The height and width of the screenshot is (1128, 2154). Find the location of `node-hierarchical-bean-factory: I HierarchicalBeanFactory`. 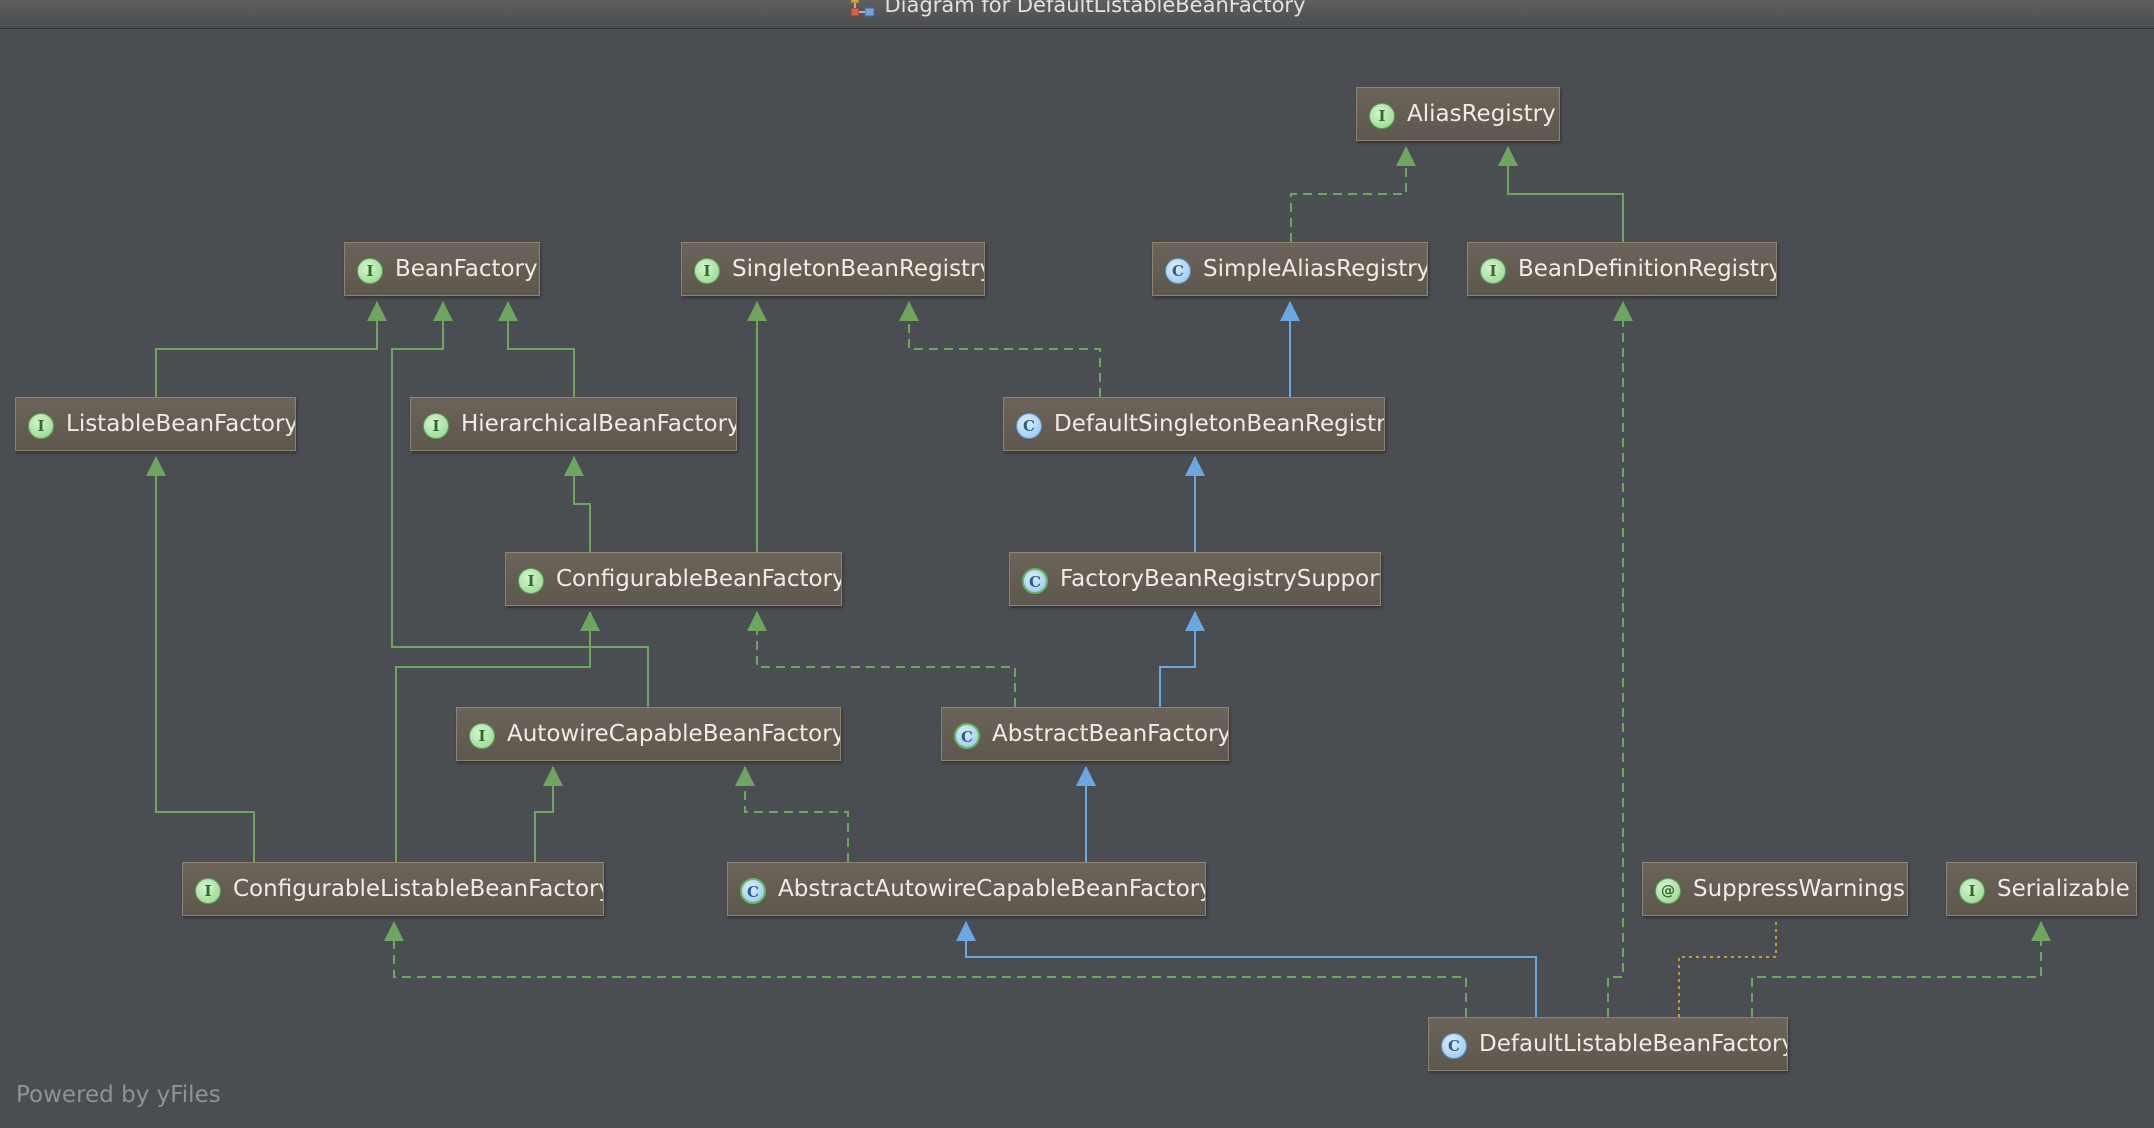

node-hierarchical-bean-factory: I HierarchicalBeanFactory is located at coordinates (573, 424).